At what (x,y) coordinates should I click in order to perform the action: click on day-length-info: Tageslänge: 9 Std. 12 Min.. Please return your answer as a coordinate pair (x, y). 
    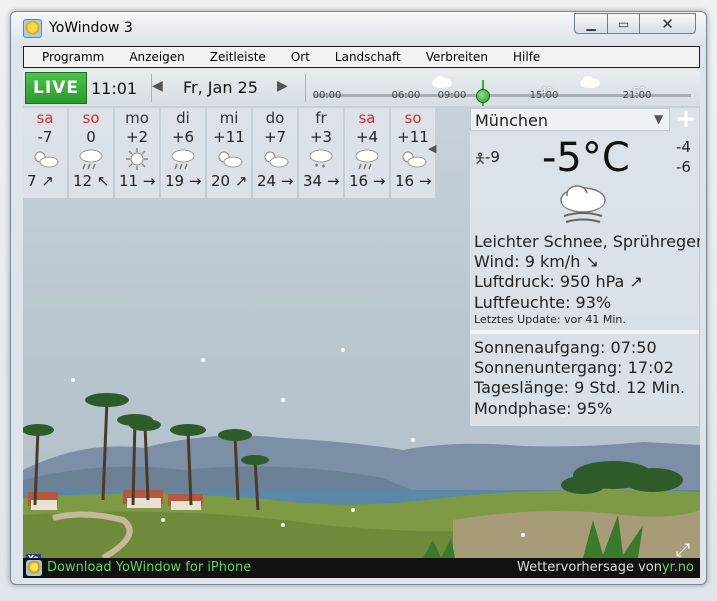
    Looking at the image, I should click on (580, 387).